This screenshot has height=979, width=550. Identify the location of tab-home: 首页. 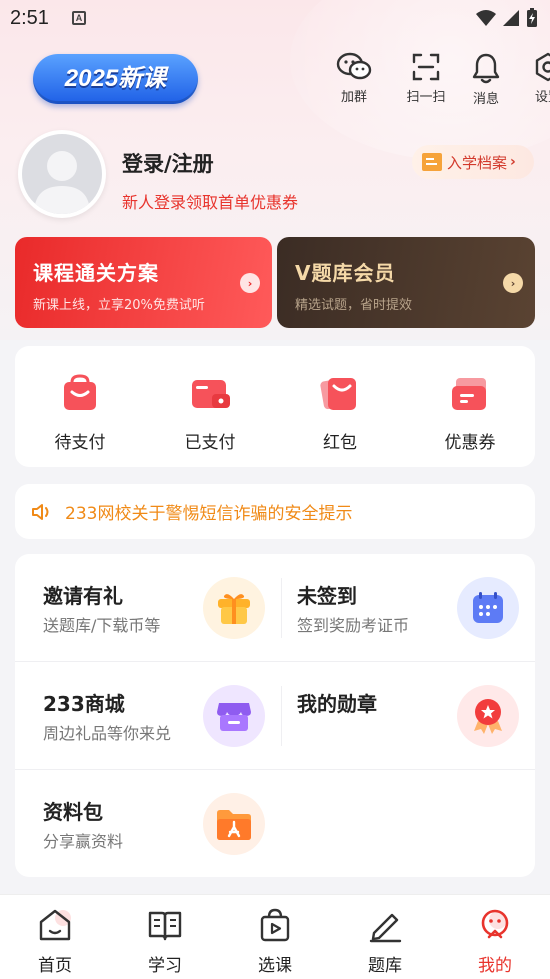
(55, 937).